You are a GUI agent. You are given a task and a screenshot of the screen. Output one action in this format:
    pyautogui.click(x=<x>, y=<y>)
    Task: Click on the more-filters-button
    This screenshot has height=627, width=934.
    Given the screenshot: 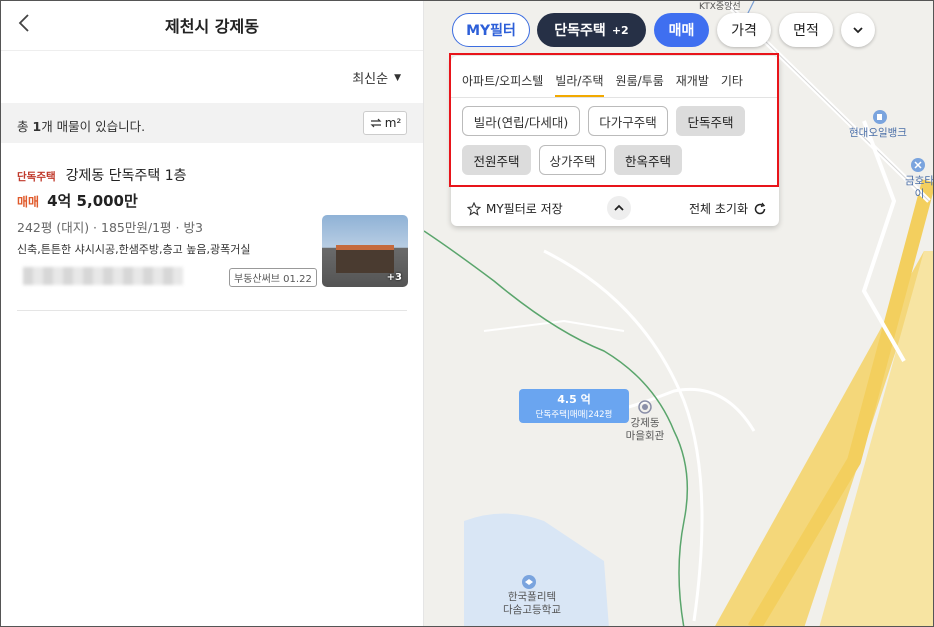 What is the action you would take?
    pyautogui.click(x=858, y=30)
    